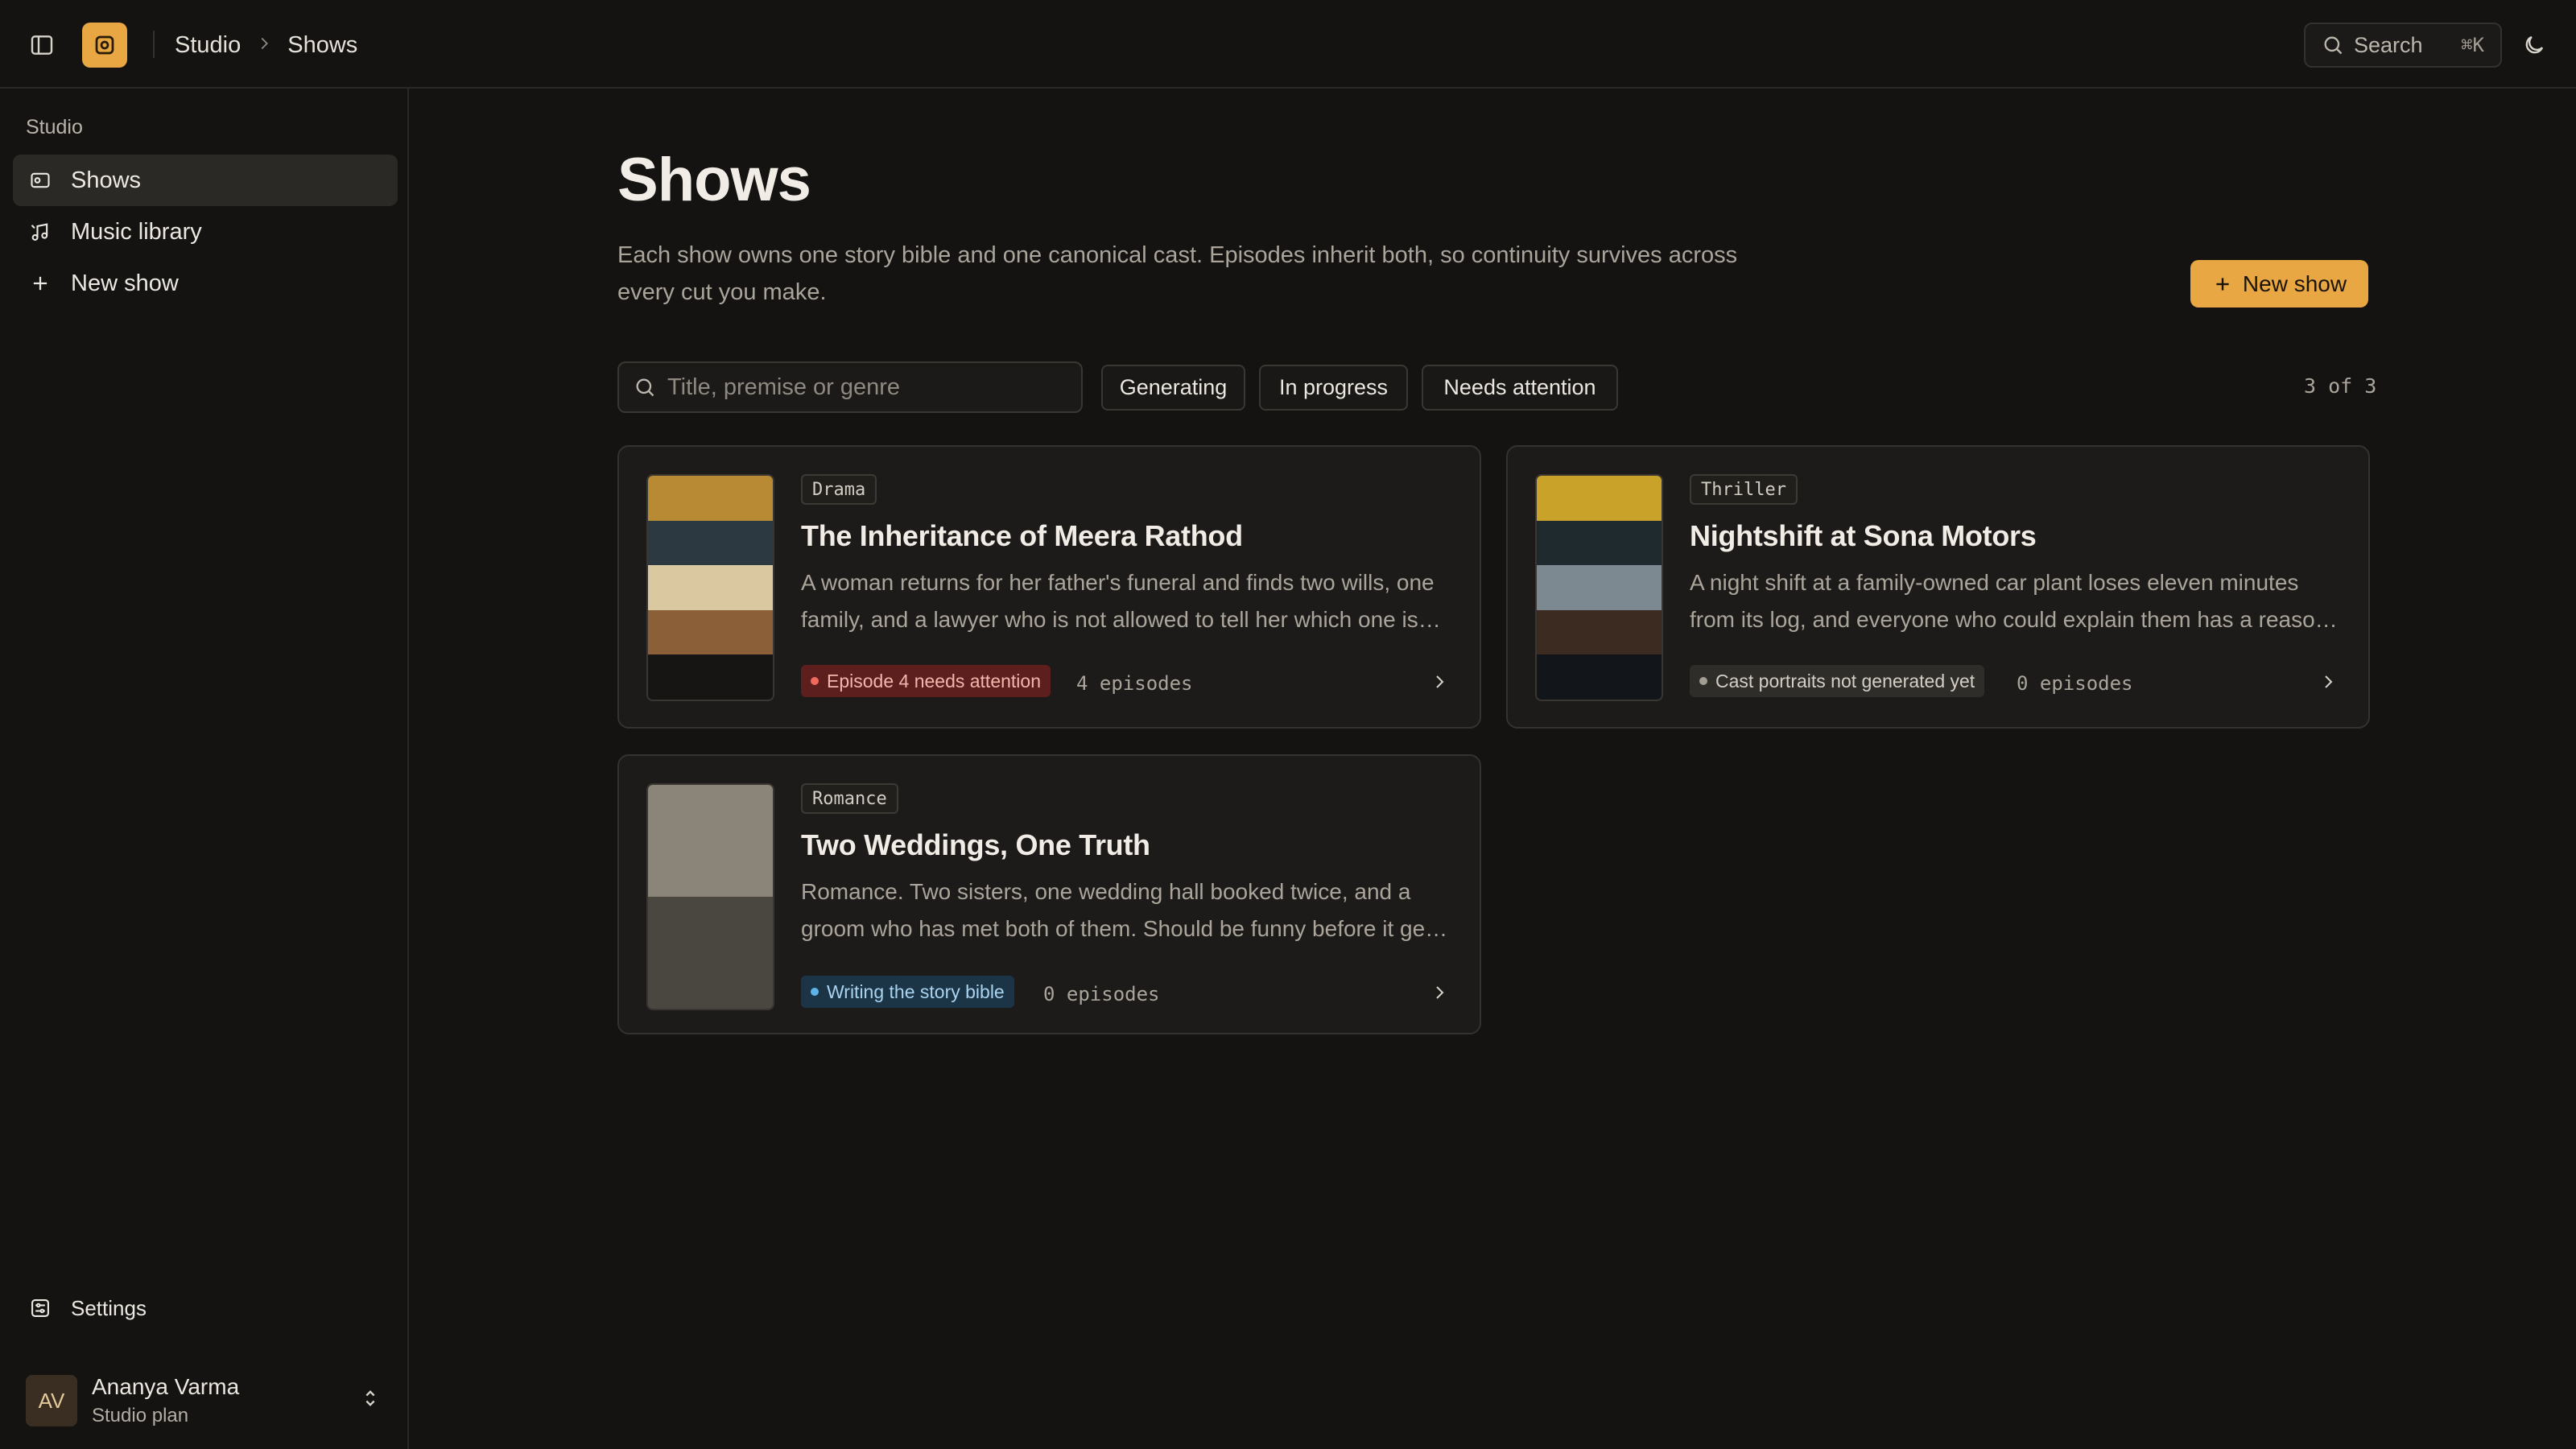 The width and height of the screenshot is (2576, 1449). Describe the element at coordinates (208, 45) in the screenshot. I see `breadcrumb-studio: Studio` at that location.